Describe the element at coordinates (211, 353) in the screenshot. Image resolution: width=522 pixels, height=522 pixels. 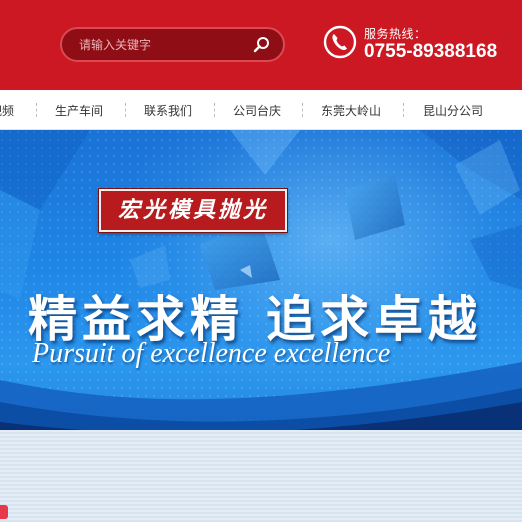
I see `slogan-english: Pursuit of excellence excellence` at that location.